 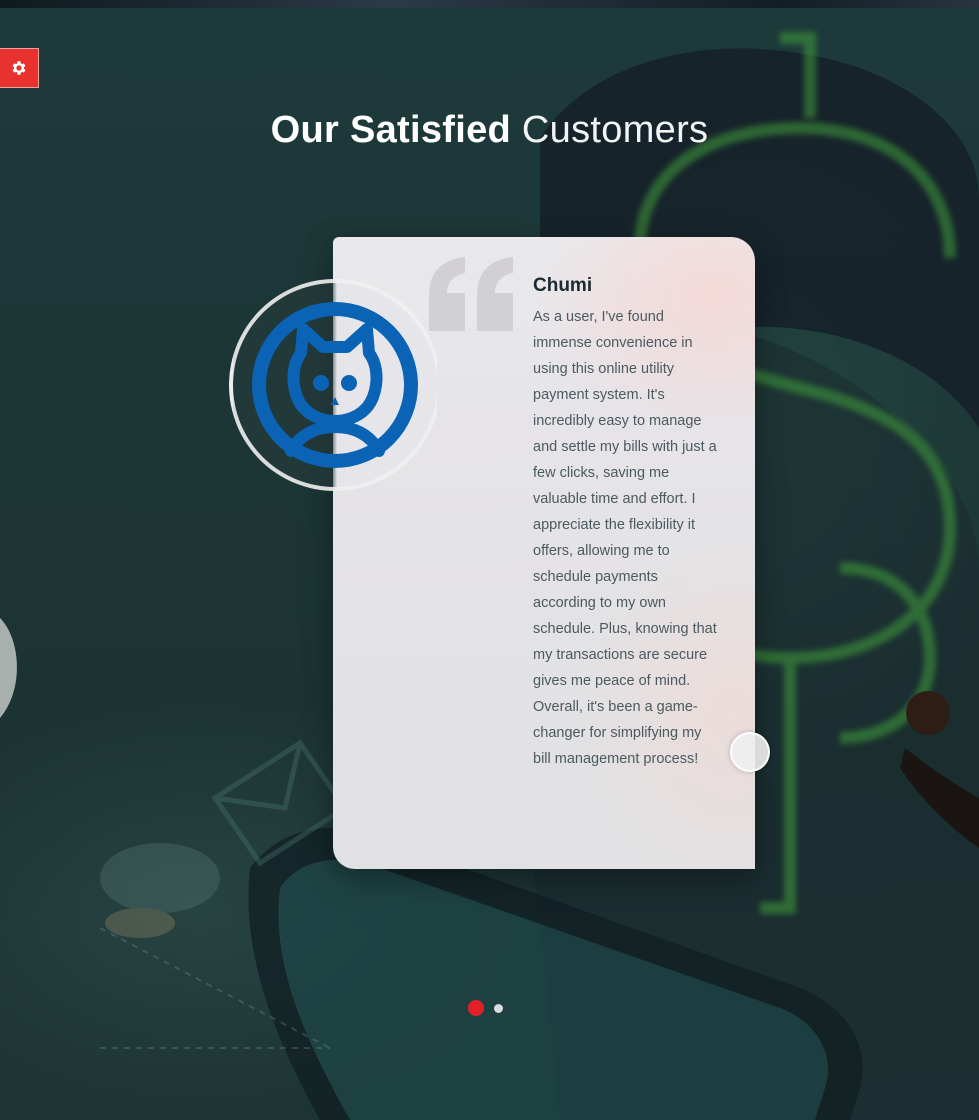 I want to click on testimonial-avatar, so click(x=335, y=385).